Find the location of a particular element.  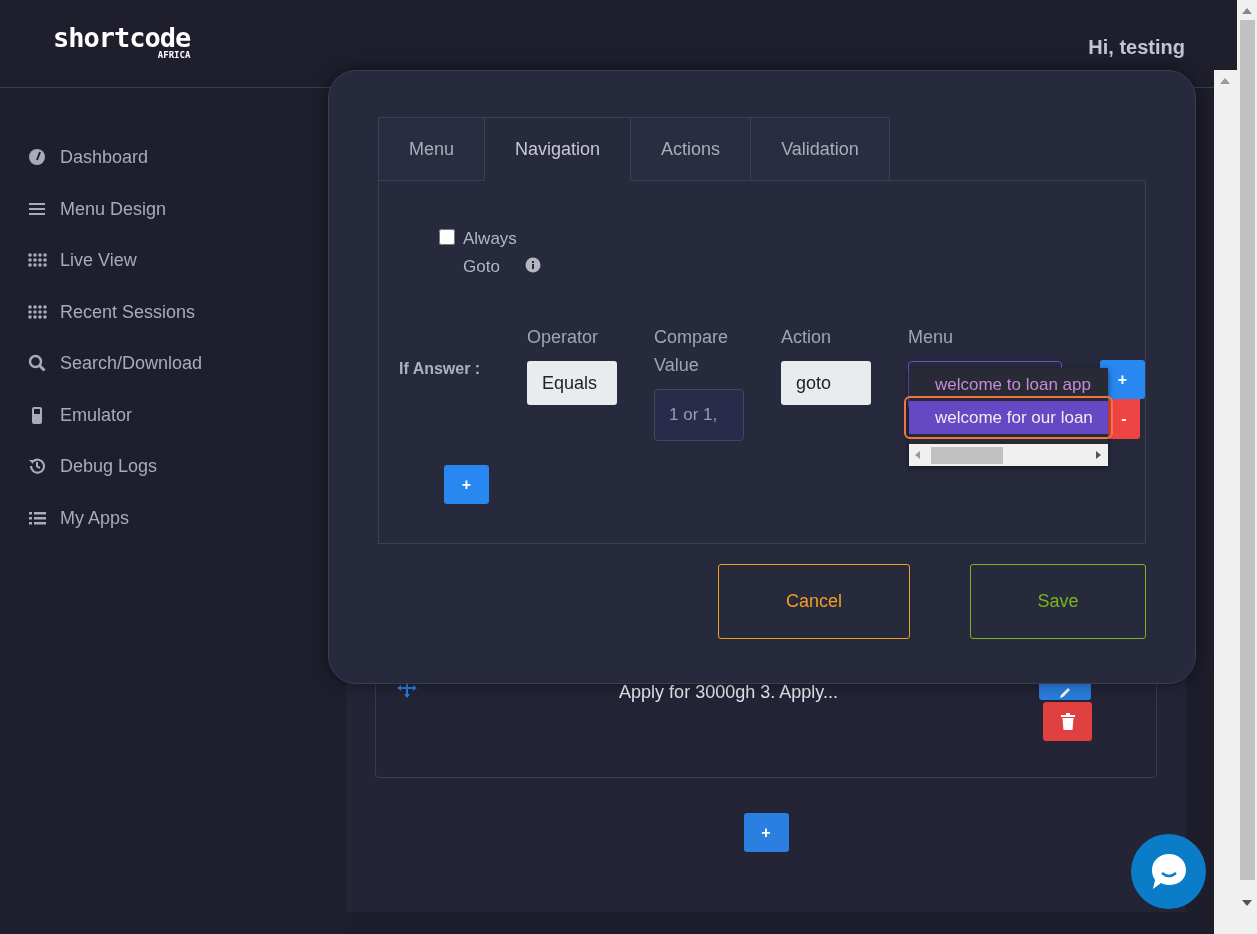

operator-select: Equals is located at coordinates (572, 383).